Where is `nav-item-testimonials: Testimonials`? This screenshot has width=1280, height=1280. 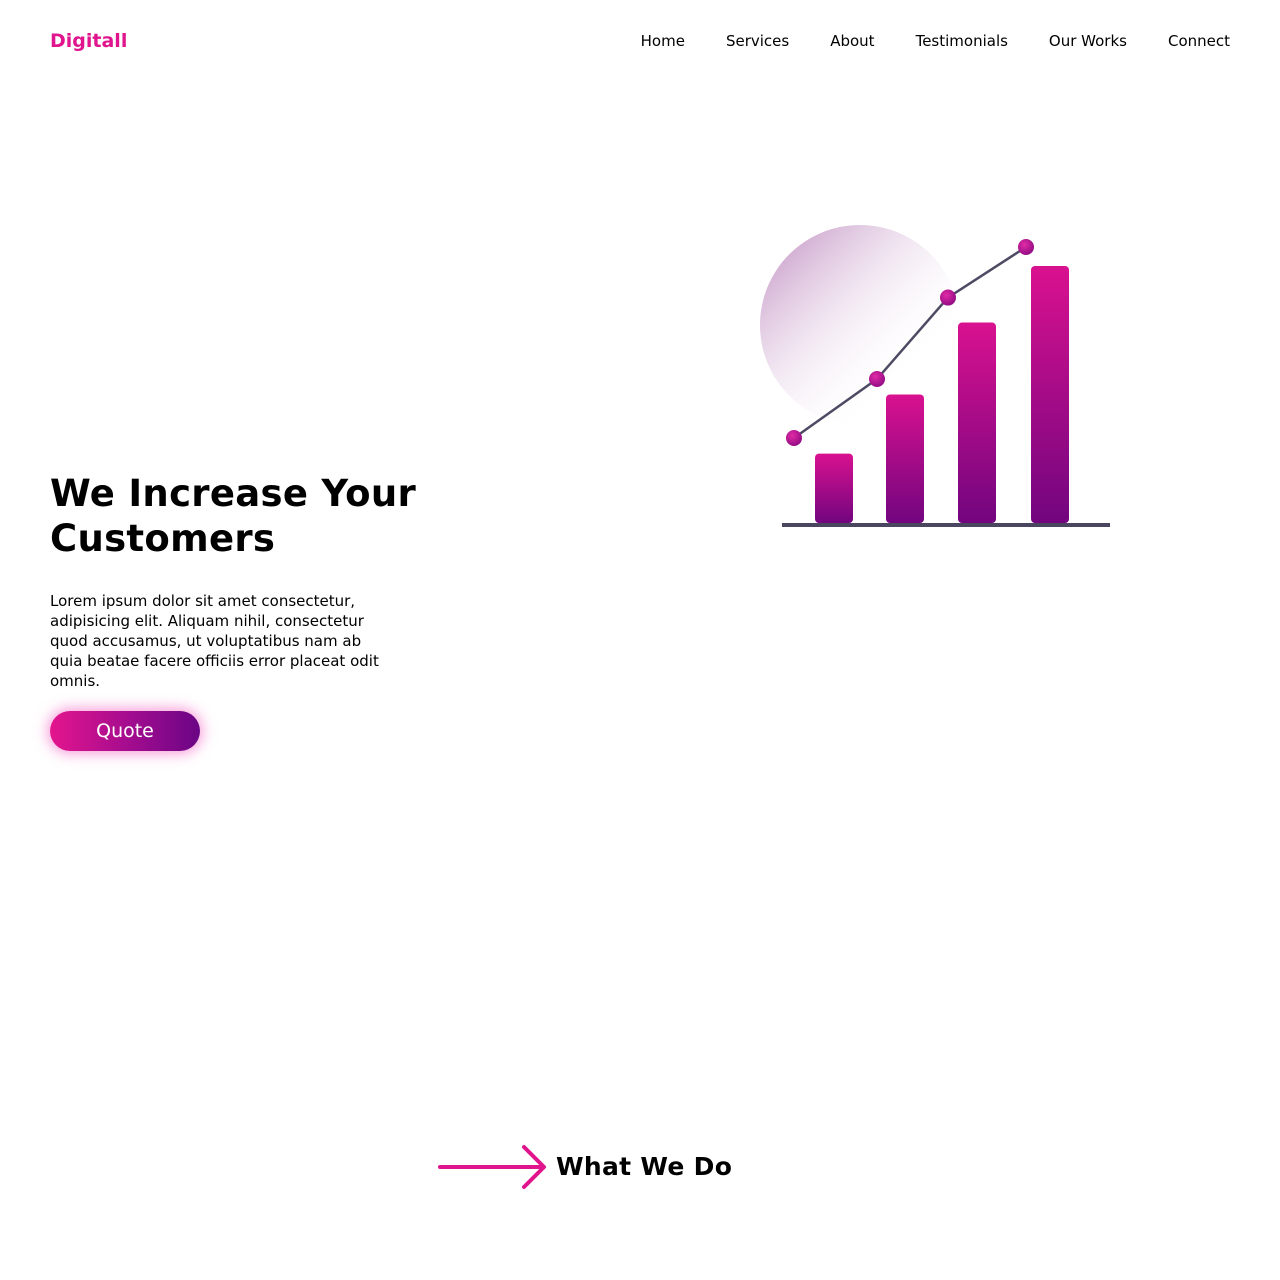
nav-item-testimonials: Testimonials is located at coordinates (962, 41).